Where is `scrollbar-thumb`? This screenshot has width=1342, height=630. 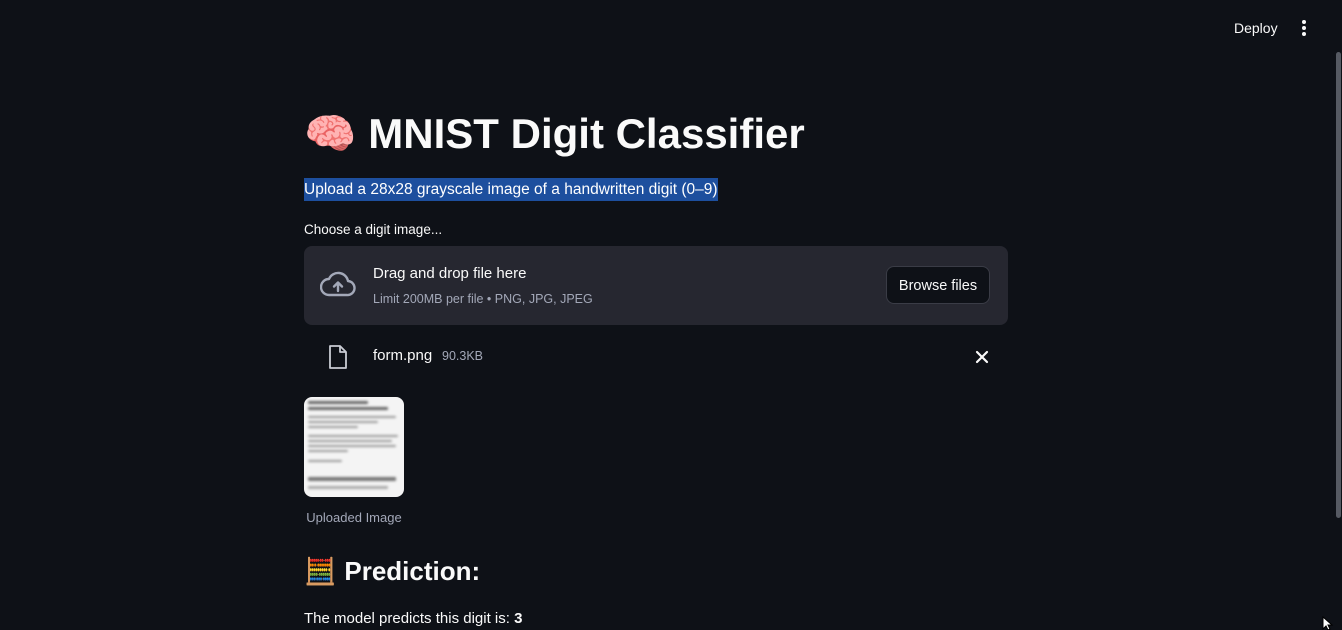 scrollbar-thumb is located at coordinates (1338, 285).